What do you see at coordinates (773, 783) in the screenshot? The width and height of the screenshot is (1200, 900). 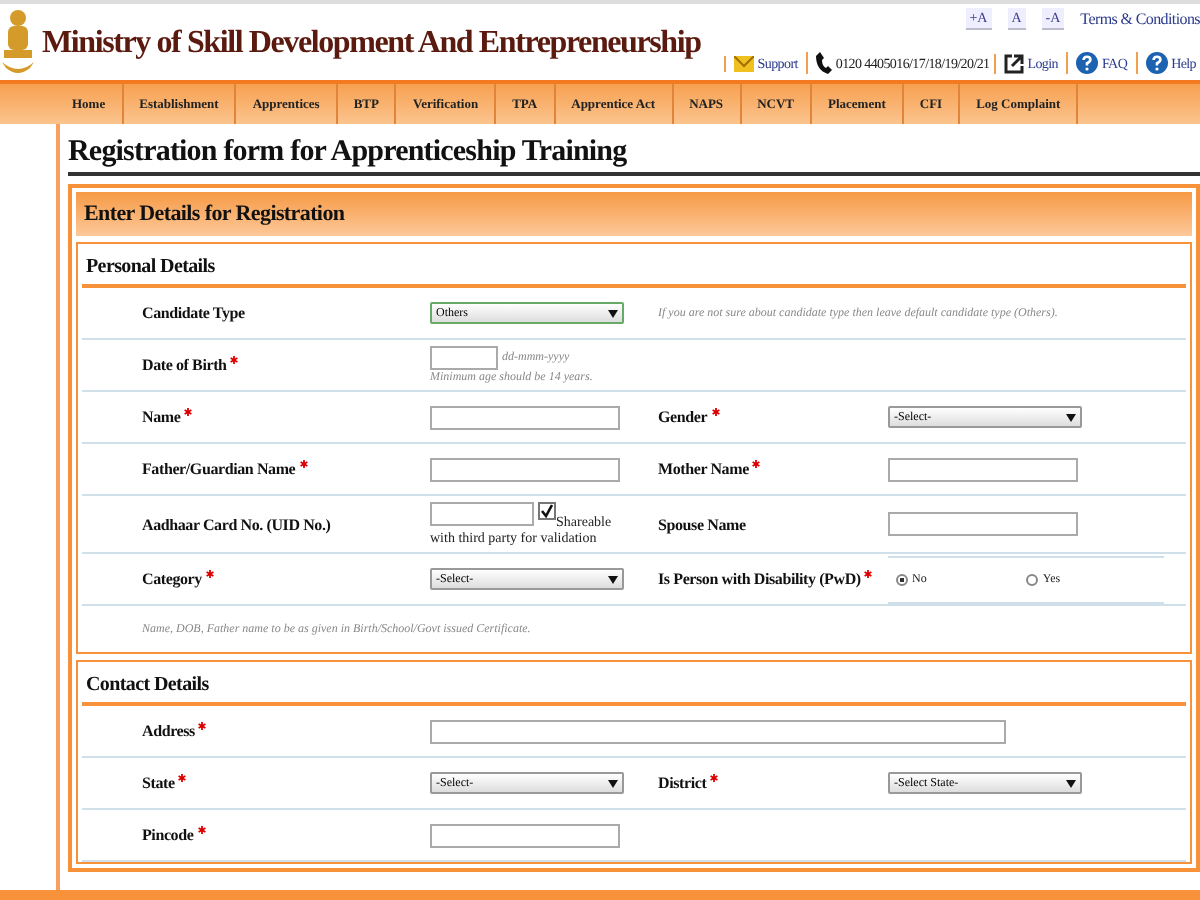 I see `field-label: District` at bounding box center [773, 783].